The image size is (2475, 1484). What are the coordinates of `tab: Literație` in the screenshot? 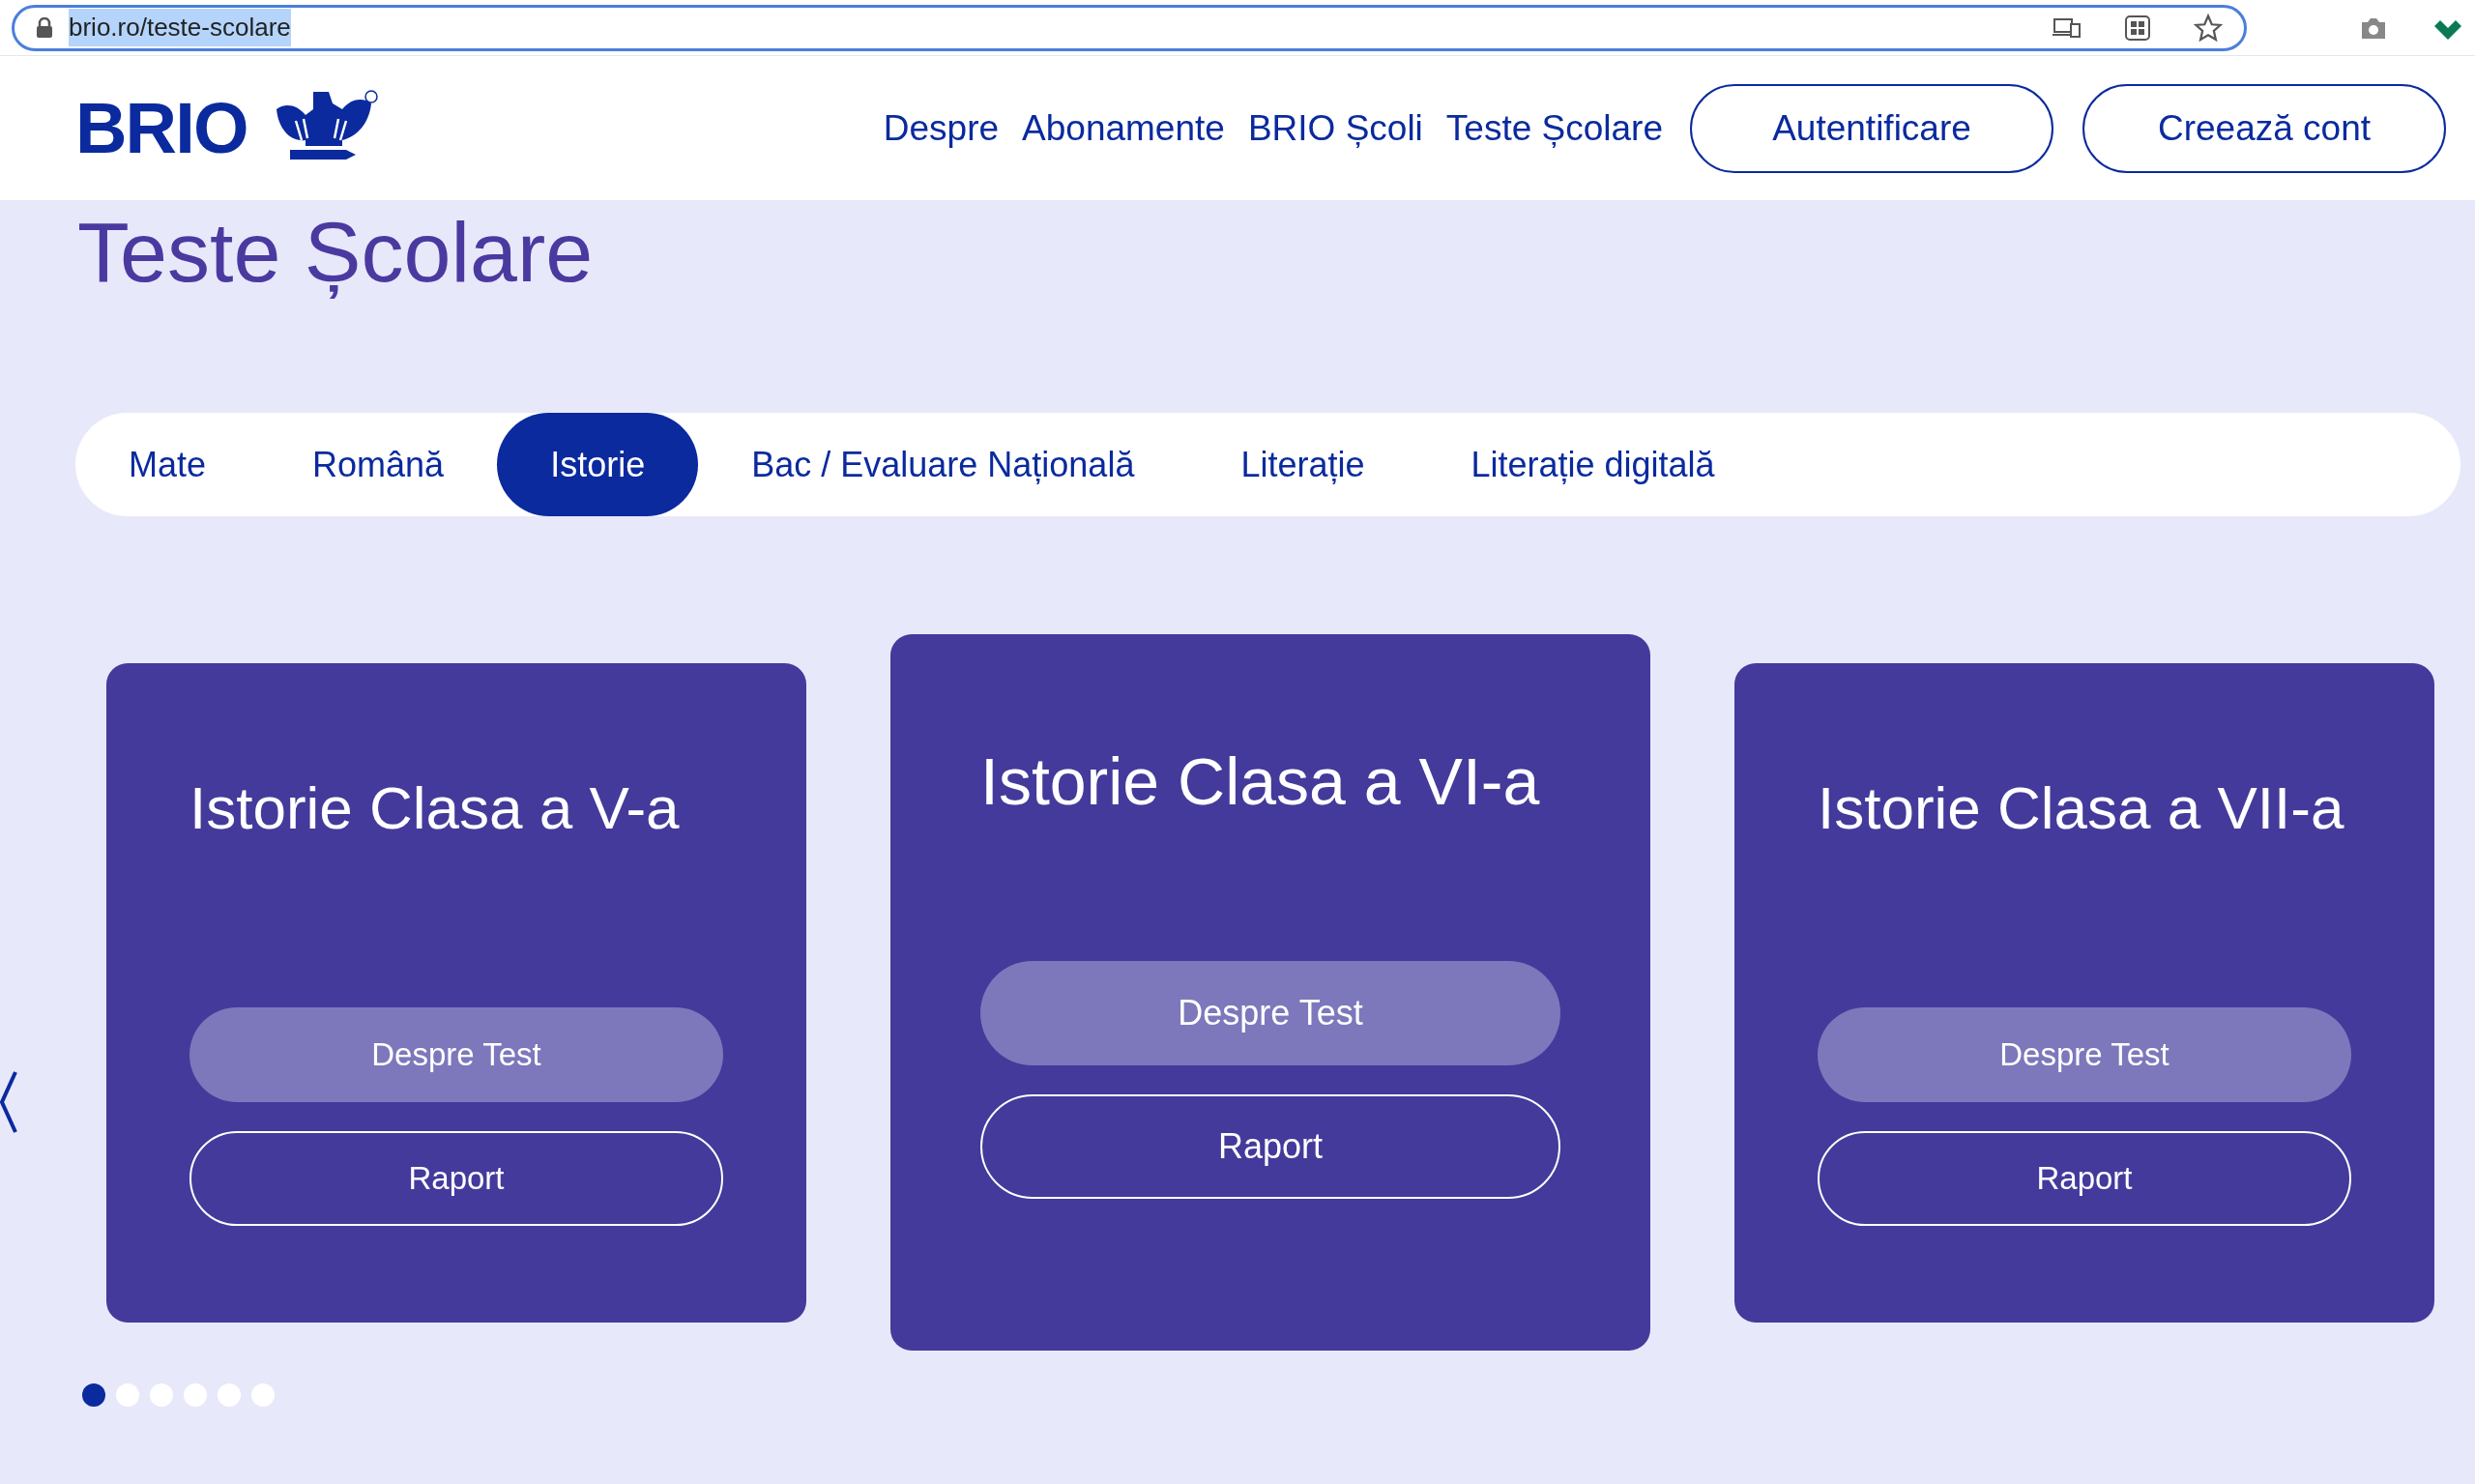 It's located at (1302, 465).